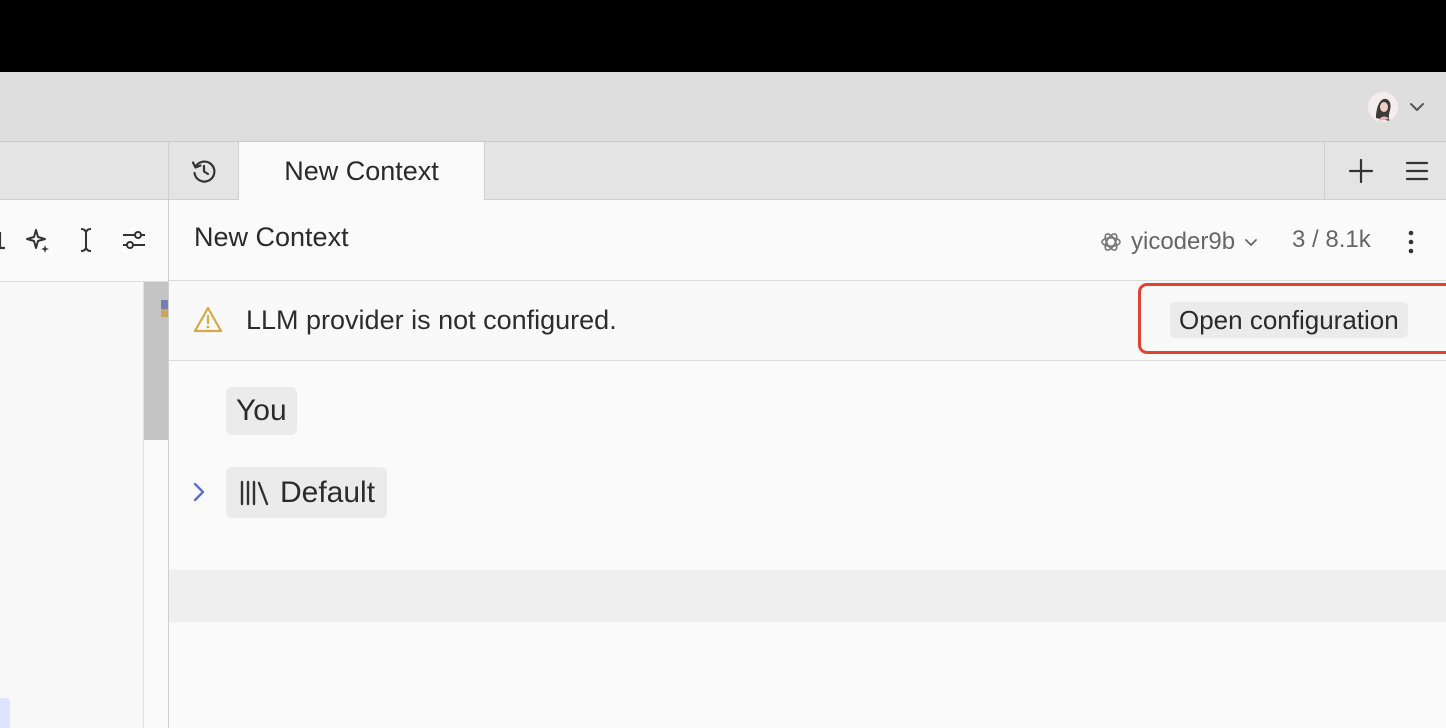 The width and height of the screenshot is (1446, 728). Describe the element at coordinates (208, 319) in the screenshot. I see `warning-icon` at that location.